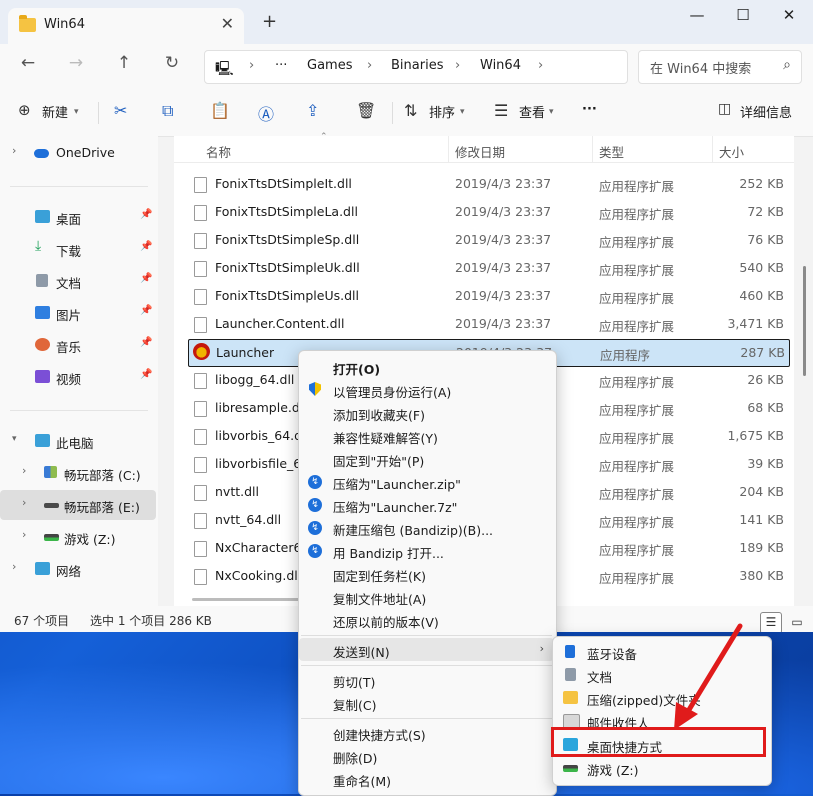 This screenshot has width=813, height=796. Describe the element at coordinates (312, 110) in the screenshot. I see `share-icon: ⇪` at that location.